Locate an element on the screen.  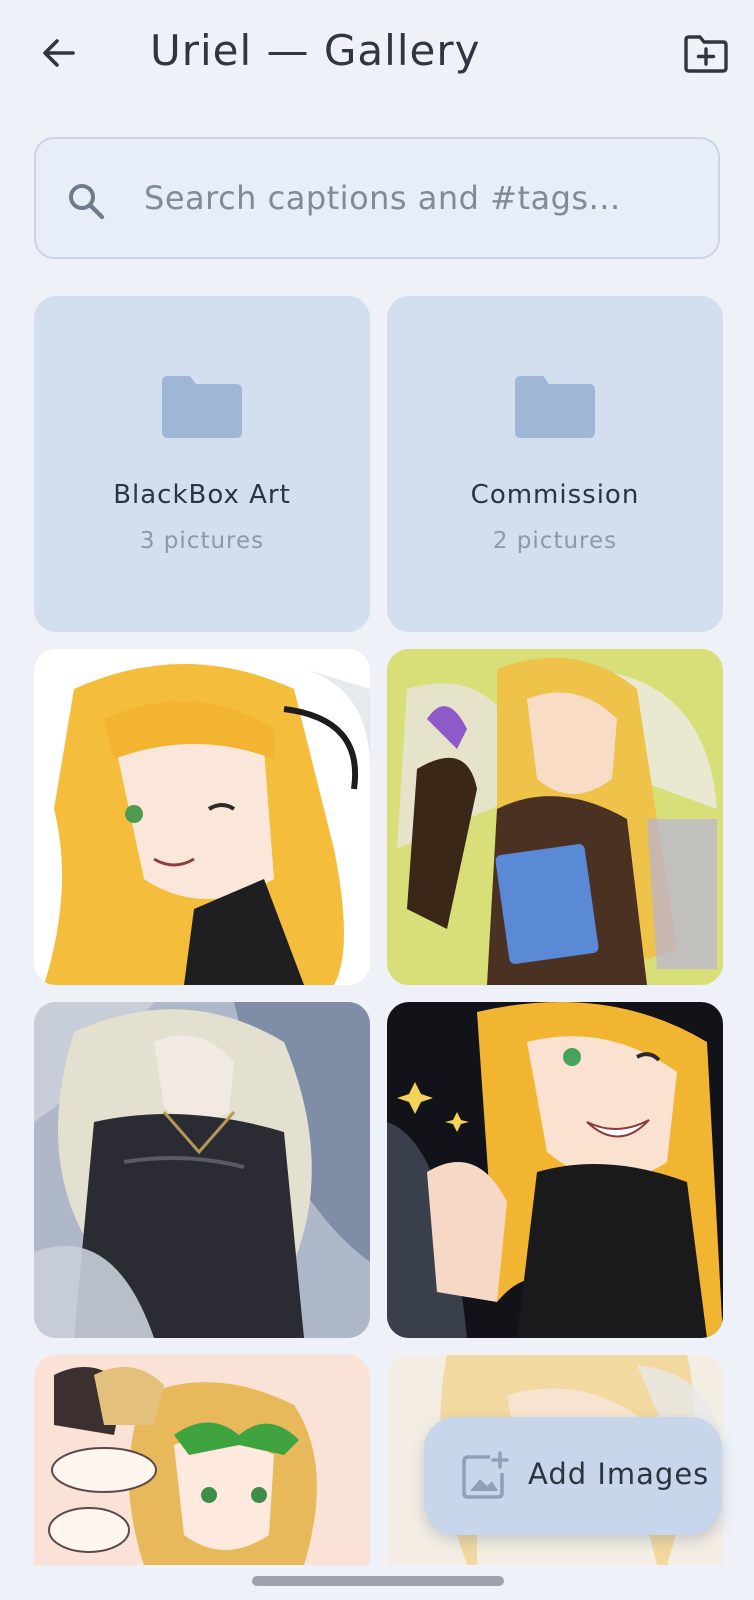
folder-count: 2 pictures is located at coordinates (555, 541).